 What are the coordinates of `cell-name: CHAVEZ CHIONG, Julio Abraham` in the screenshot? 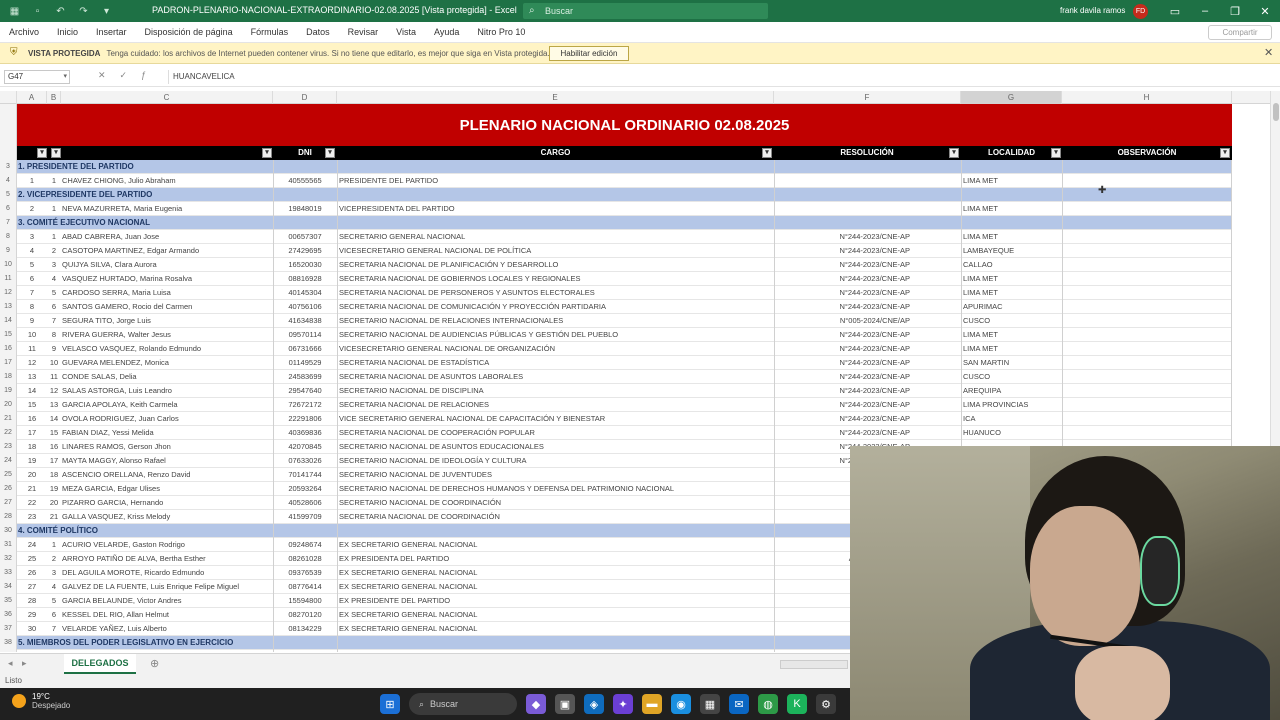 It's located at (167, 181).